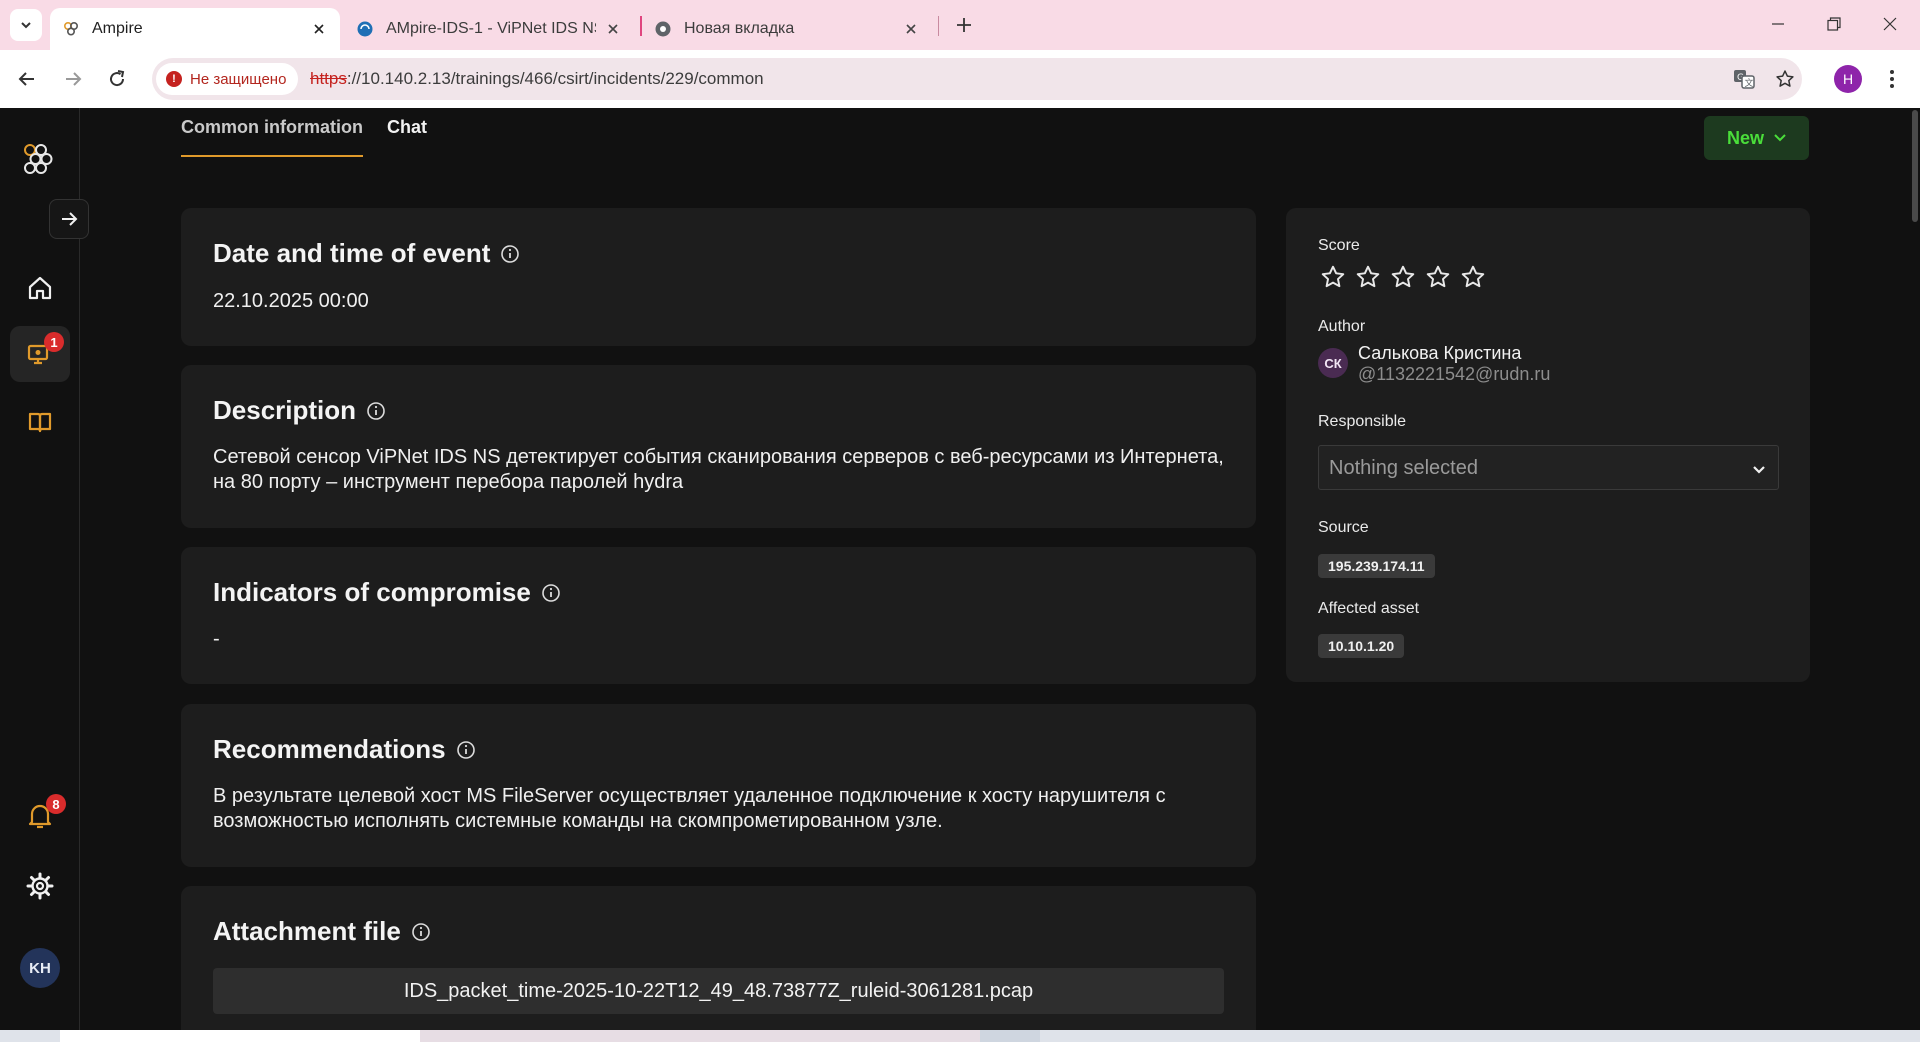  I want to click on browser-tab-ampire: Ampire, so click(195, 29).